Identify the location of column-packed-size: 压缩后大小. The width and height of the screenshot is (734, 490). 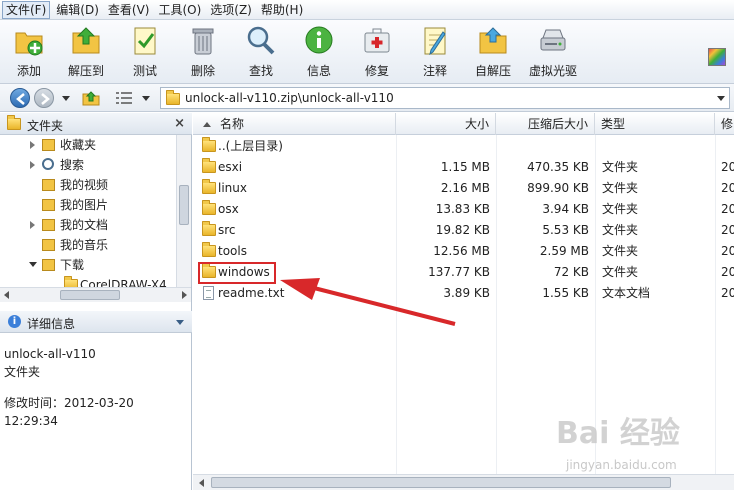
(545, 124).